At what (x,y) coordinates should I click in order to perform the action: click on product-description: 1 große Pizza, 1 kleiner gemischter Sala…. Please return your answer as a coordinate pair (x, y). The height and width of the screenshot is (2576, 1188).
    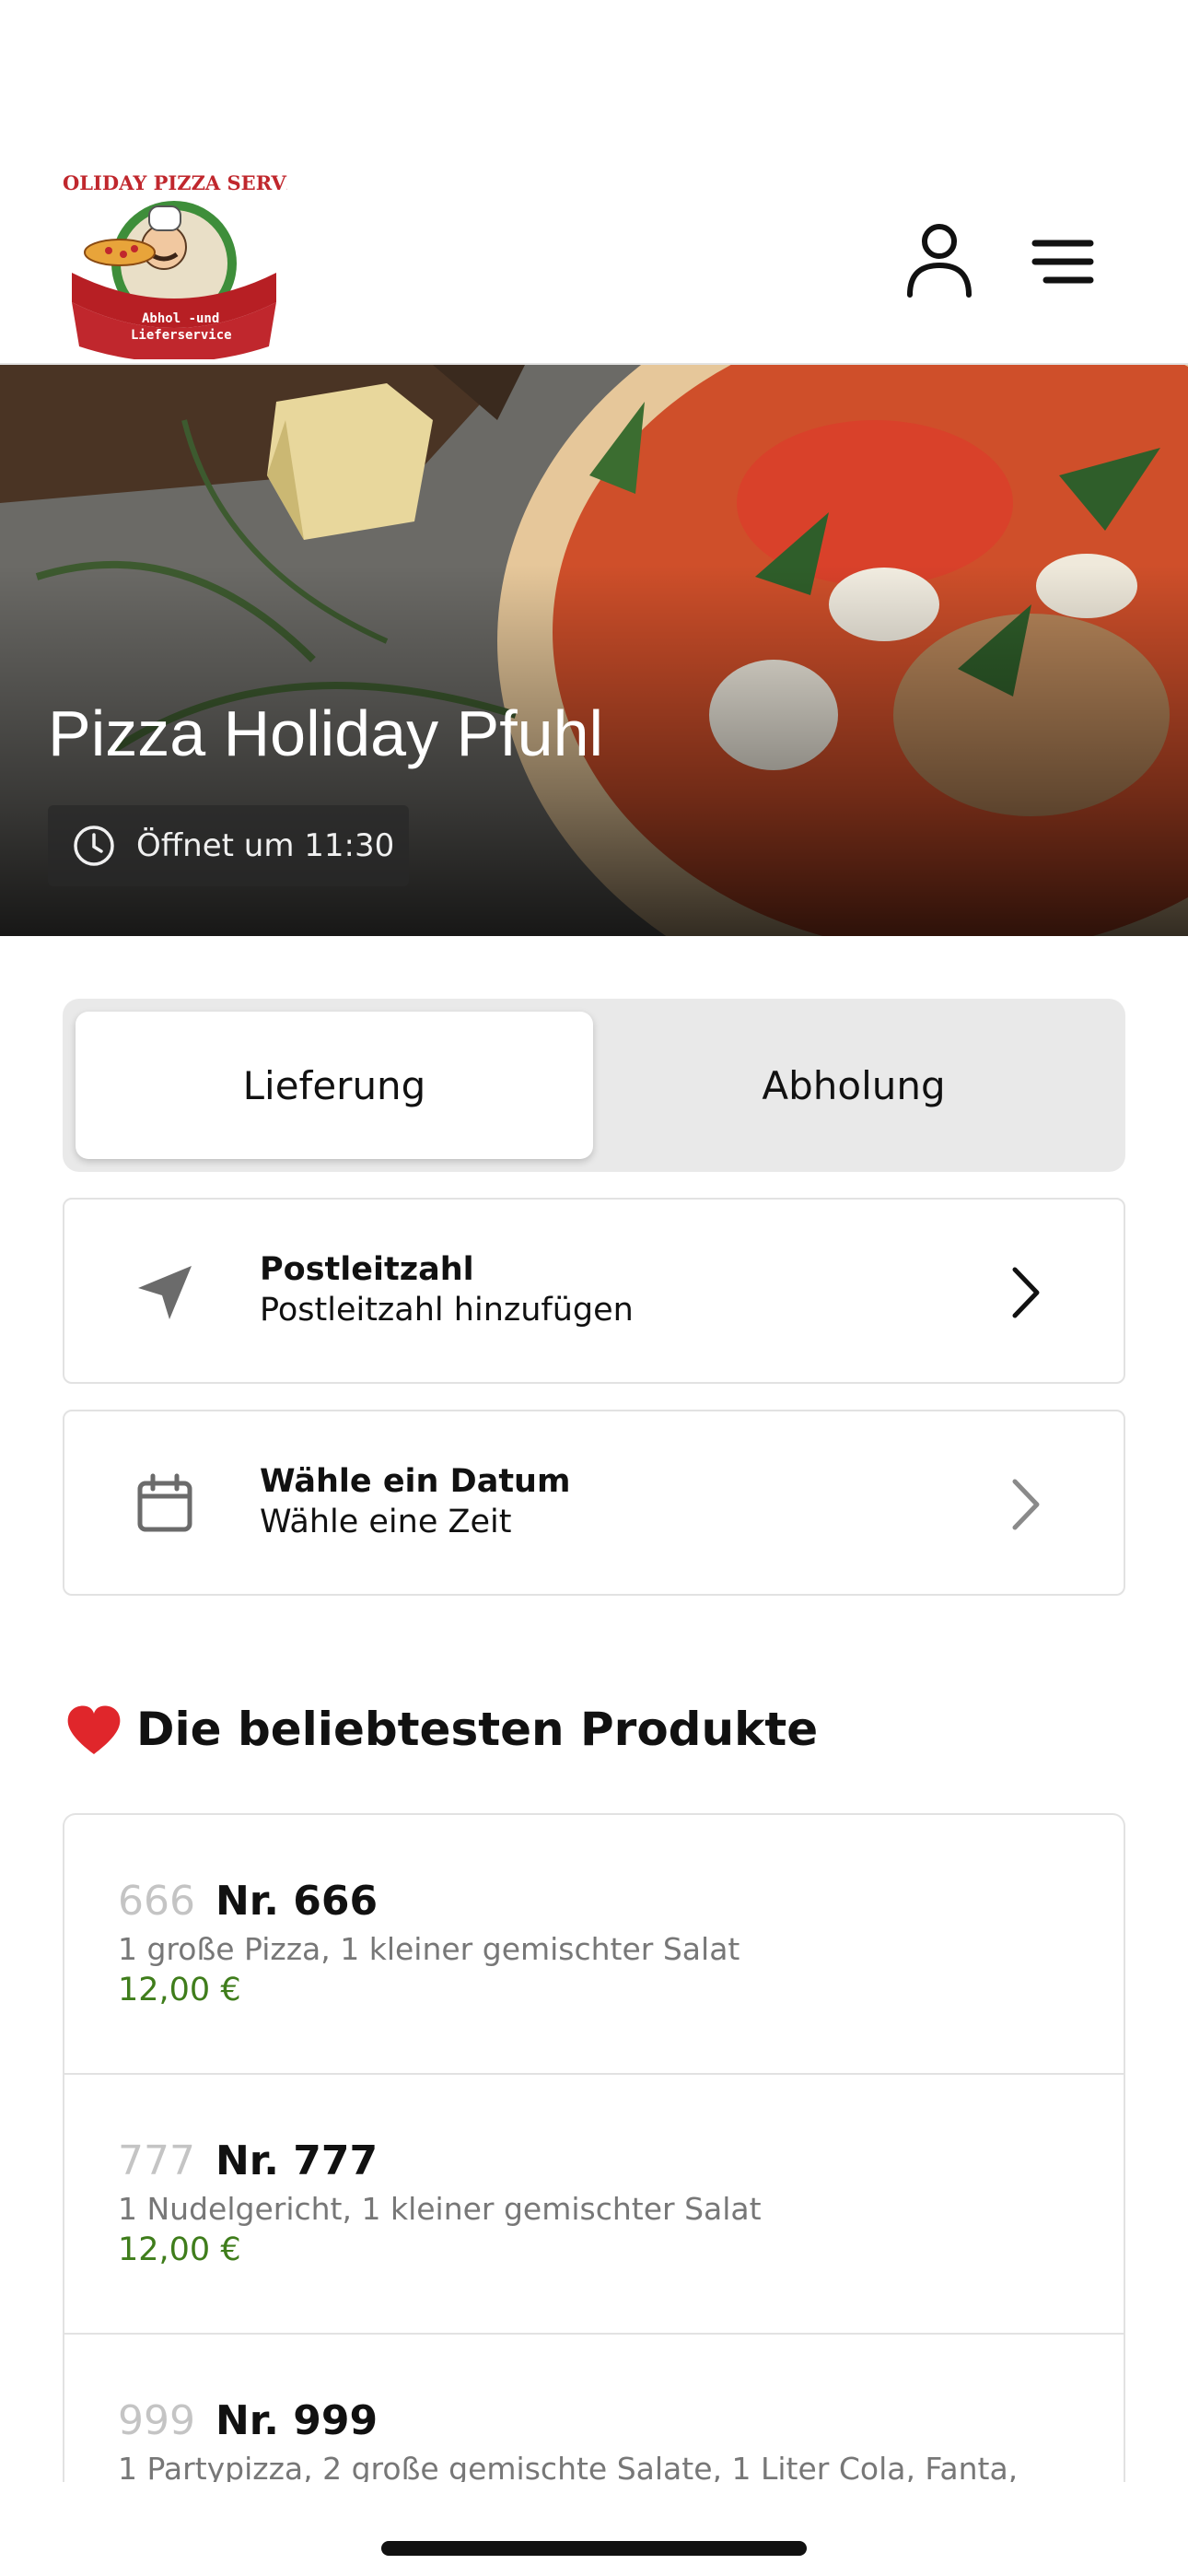
    Looking at the image, I should click on (429, 1949).